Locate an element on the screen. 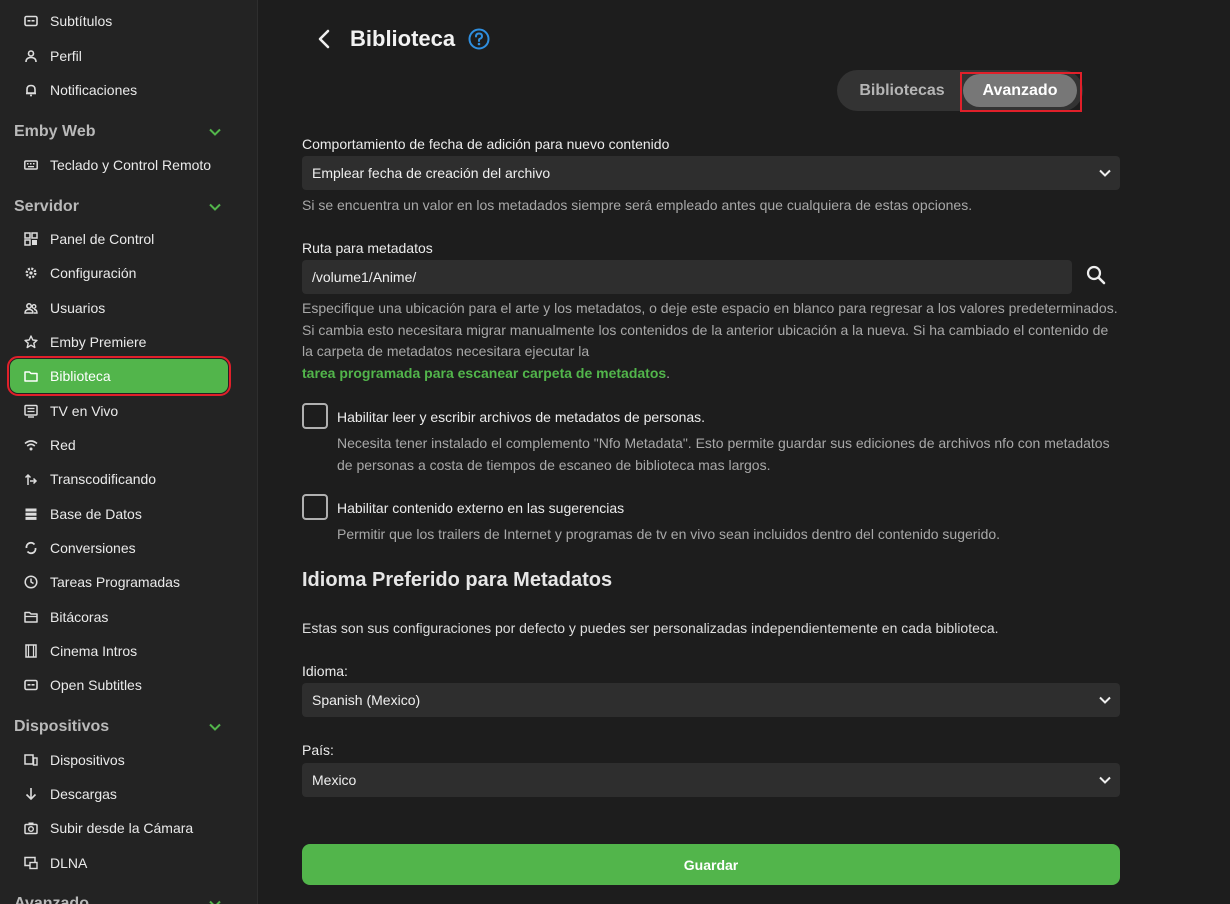  sync-icon is located at coordinates (31, 548).